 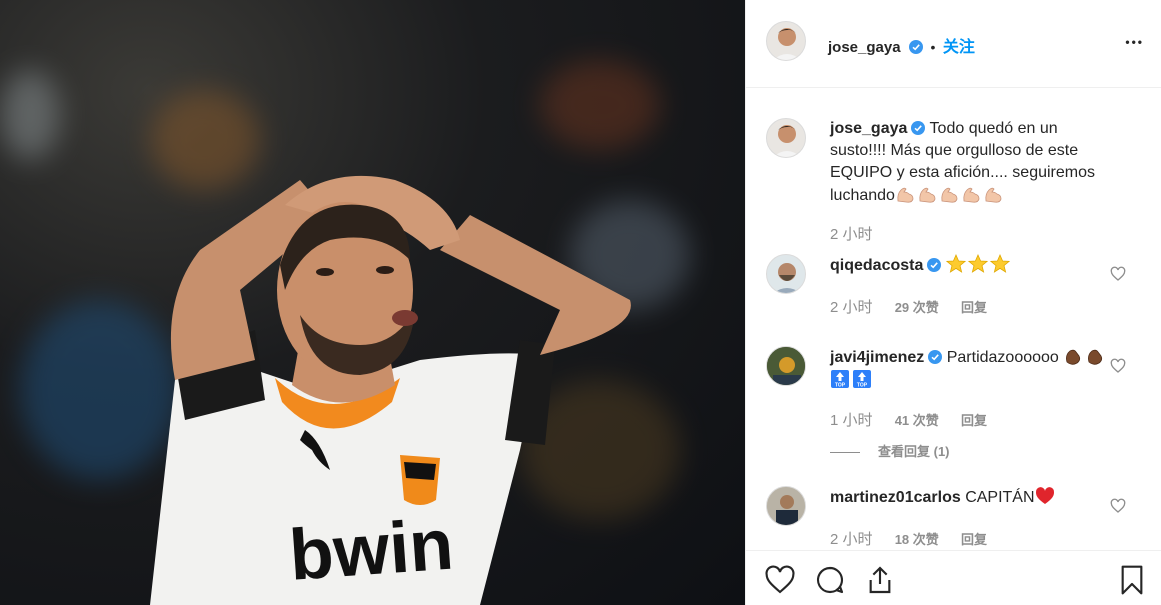 I want to click on more-options-button: •••, so click(x=1134, y=41).